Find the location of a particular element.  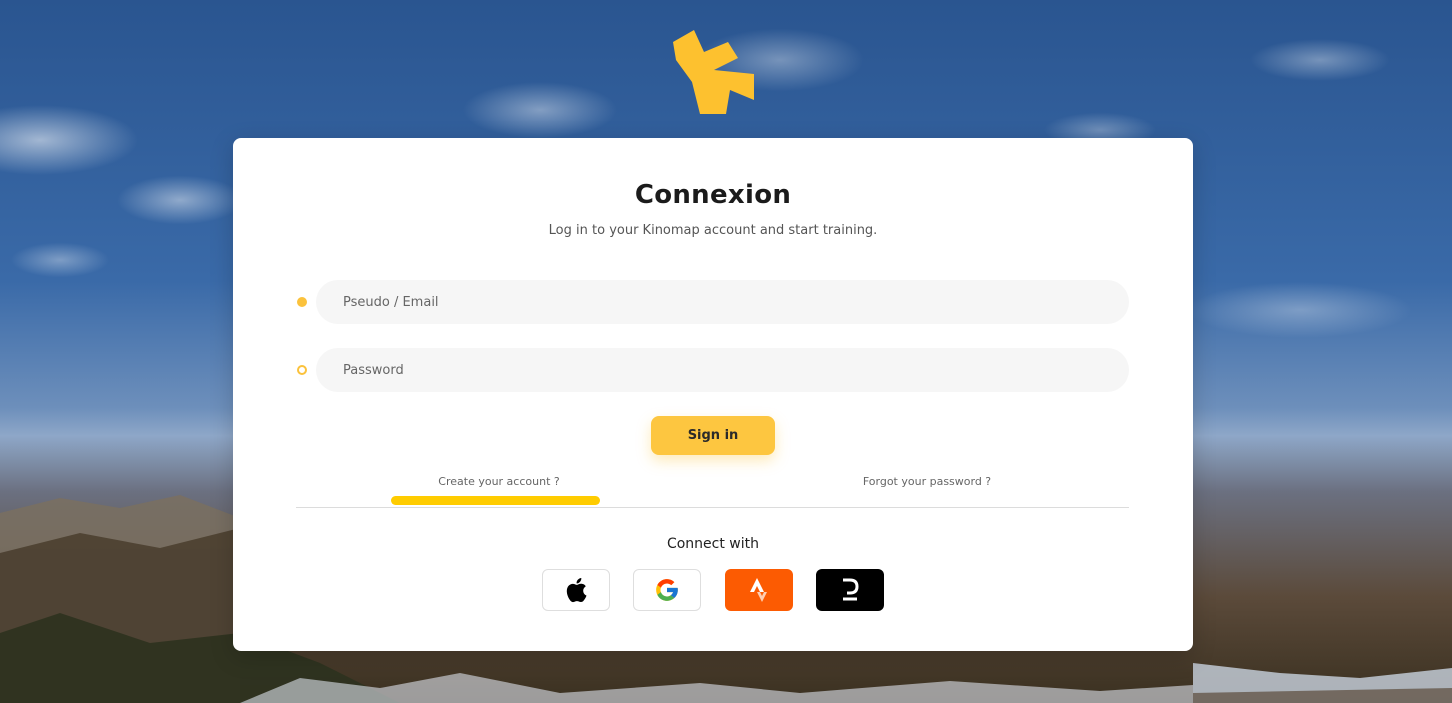

password-field is located at coordinates (722, 370).